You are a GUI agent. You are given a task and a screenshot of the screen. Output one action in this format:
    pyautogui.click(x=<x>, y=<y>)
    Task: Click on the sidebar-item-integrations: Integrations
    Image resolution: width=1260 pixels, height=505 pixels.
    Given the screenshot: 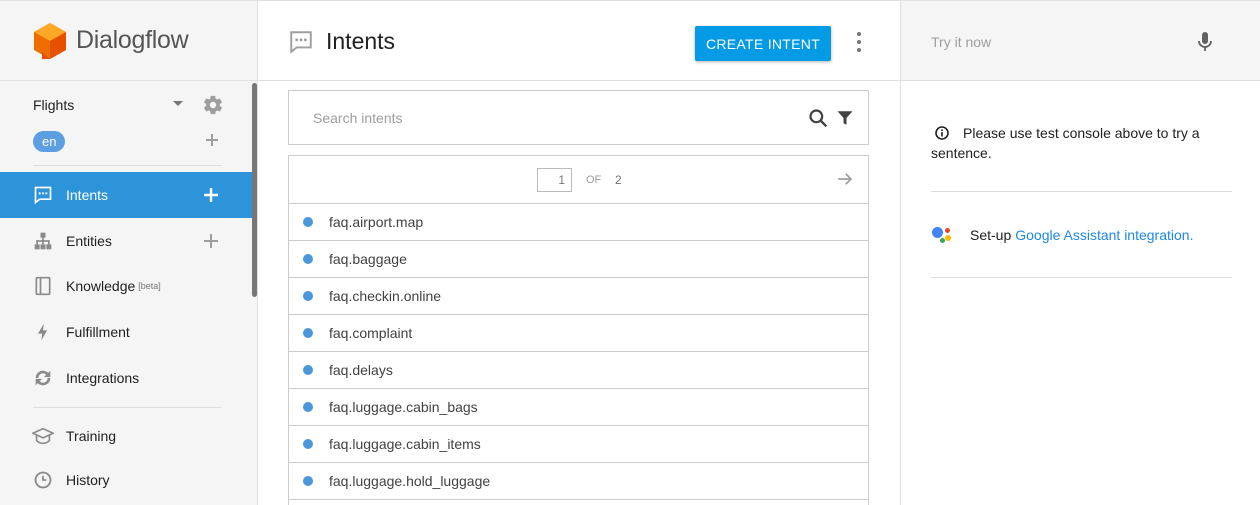 What is the action you would take?
    pyautogui.click(x=126, y=378)
    